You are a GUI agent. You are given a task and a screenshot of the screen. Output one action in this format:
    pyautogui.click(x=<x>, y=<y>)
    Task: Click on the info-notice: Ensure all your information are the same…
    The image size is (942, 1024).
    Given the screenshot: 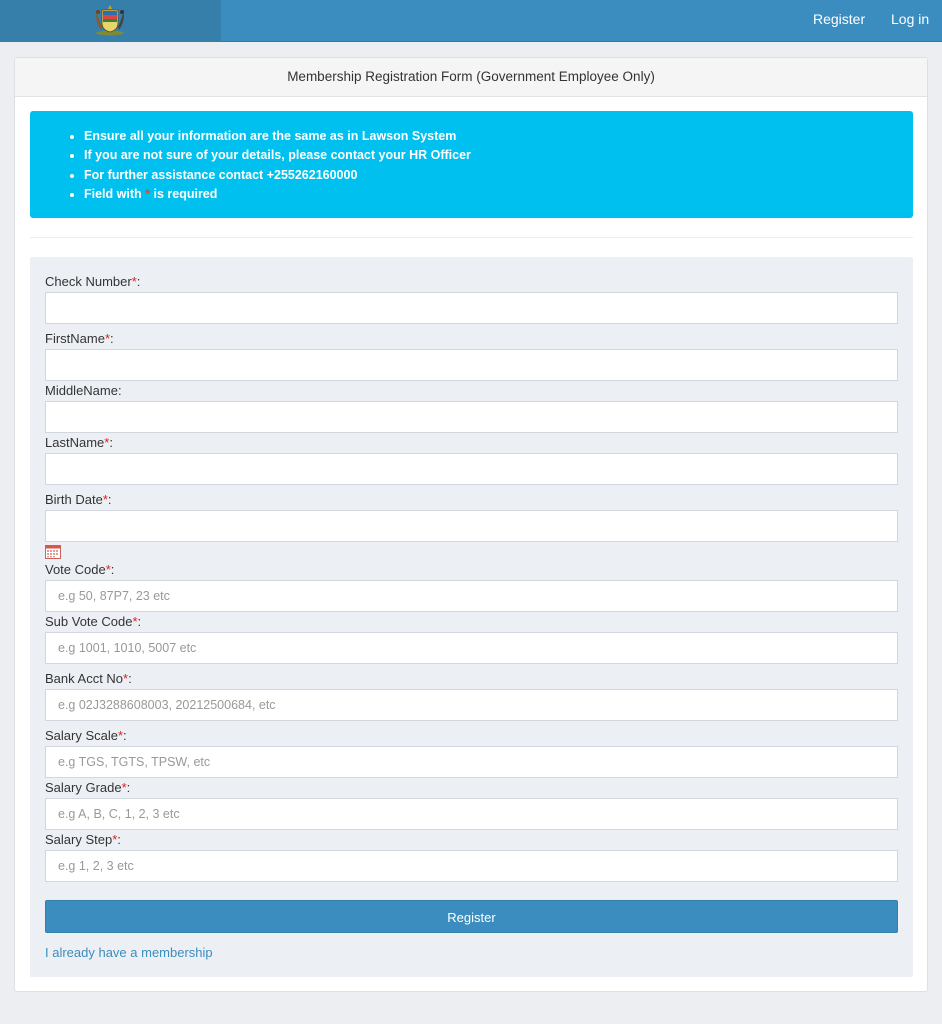 What is the action you would take?
    pyautogui.click(x=471, y=164)
    